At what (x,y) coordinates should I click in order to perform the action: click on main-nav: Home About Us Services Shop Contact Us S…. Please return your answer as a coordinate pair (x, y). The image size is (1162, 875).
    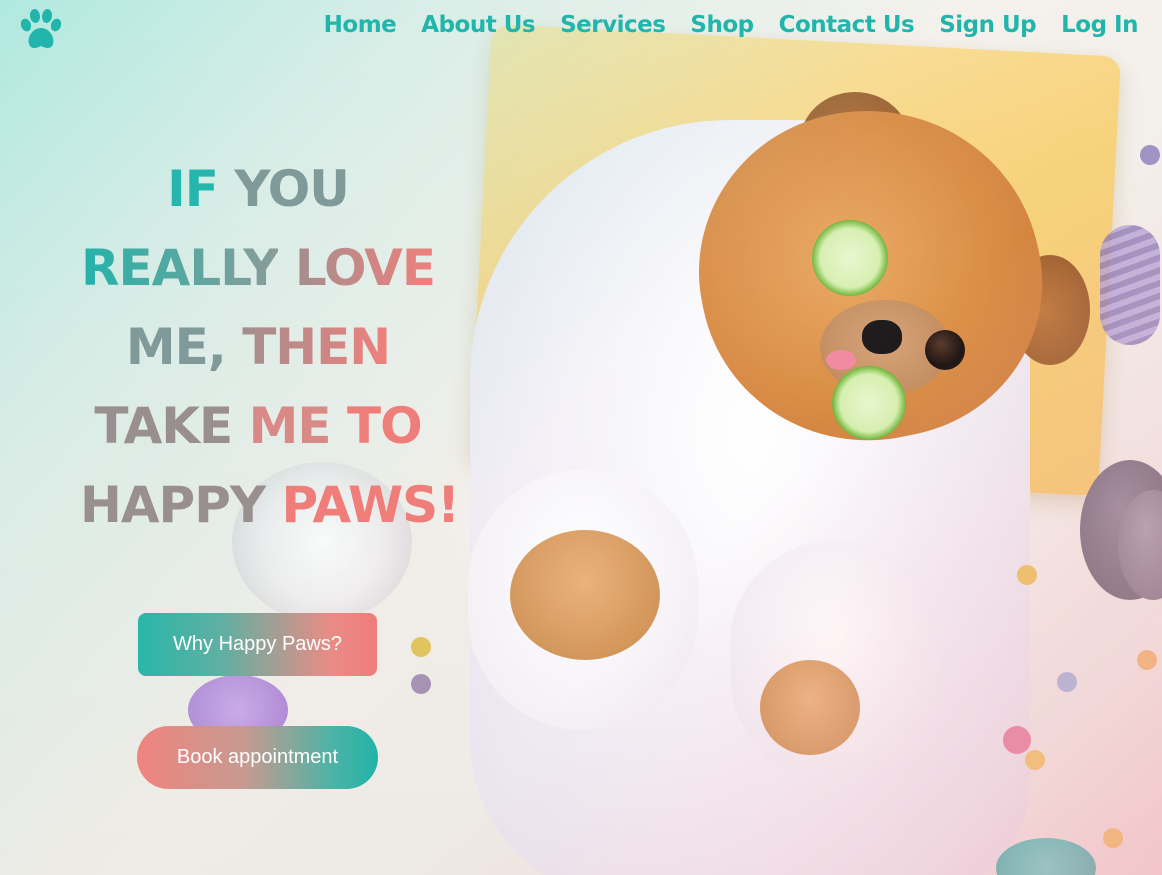
    Looking at the image, I should click on (731, 25).